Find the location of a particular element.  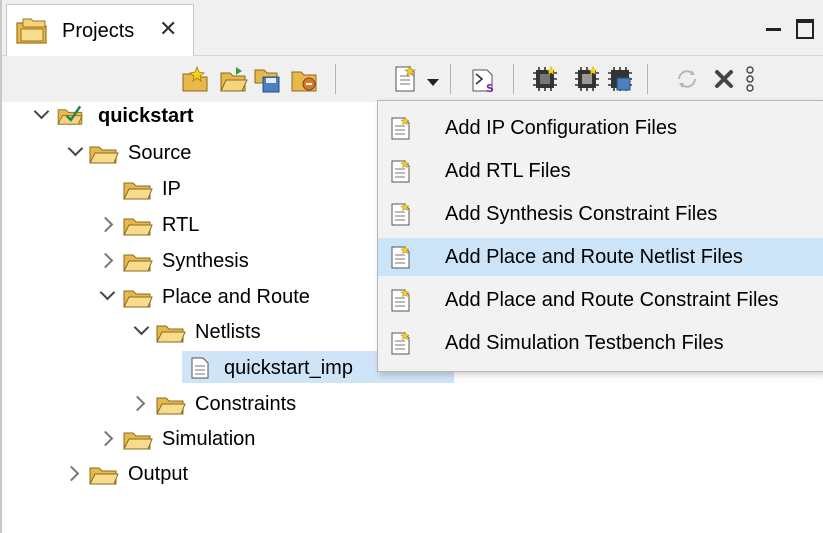

tree-item-label: Output is located at coordinates (158, 474).